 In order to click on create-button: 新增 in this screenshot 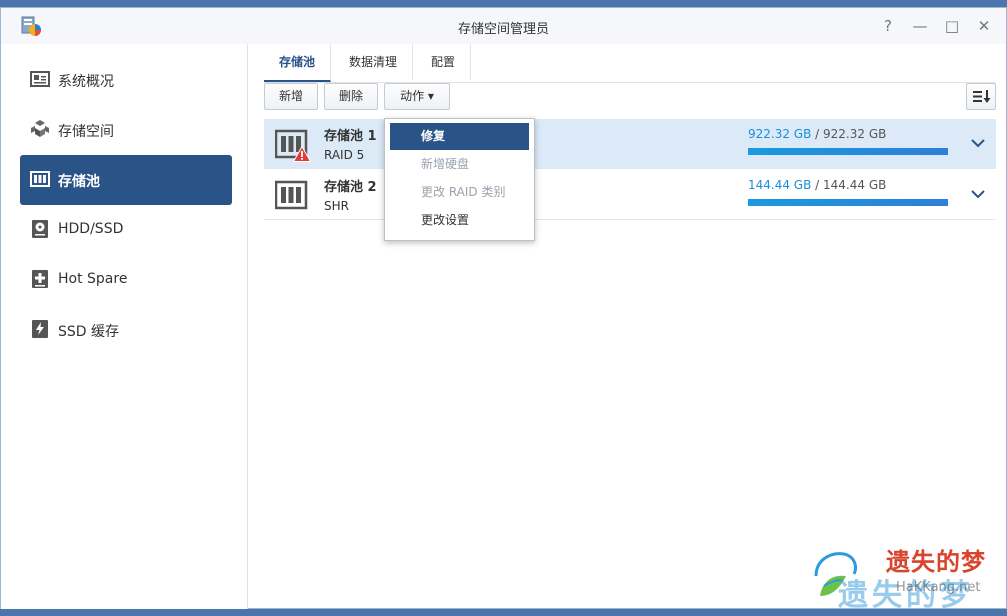, I will do `click(291, 96)`.